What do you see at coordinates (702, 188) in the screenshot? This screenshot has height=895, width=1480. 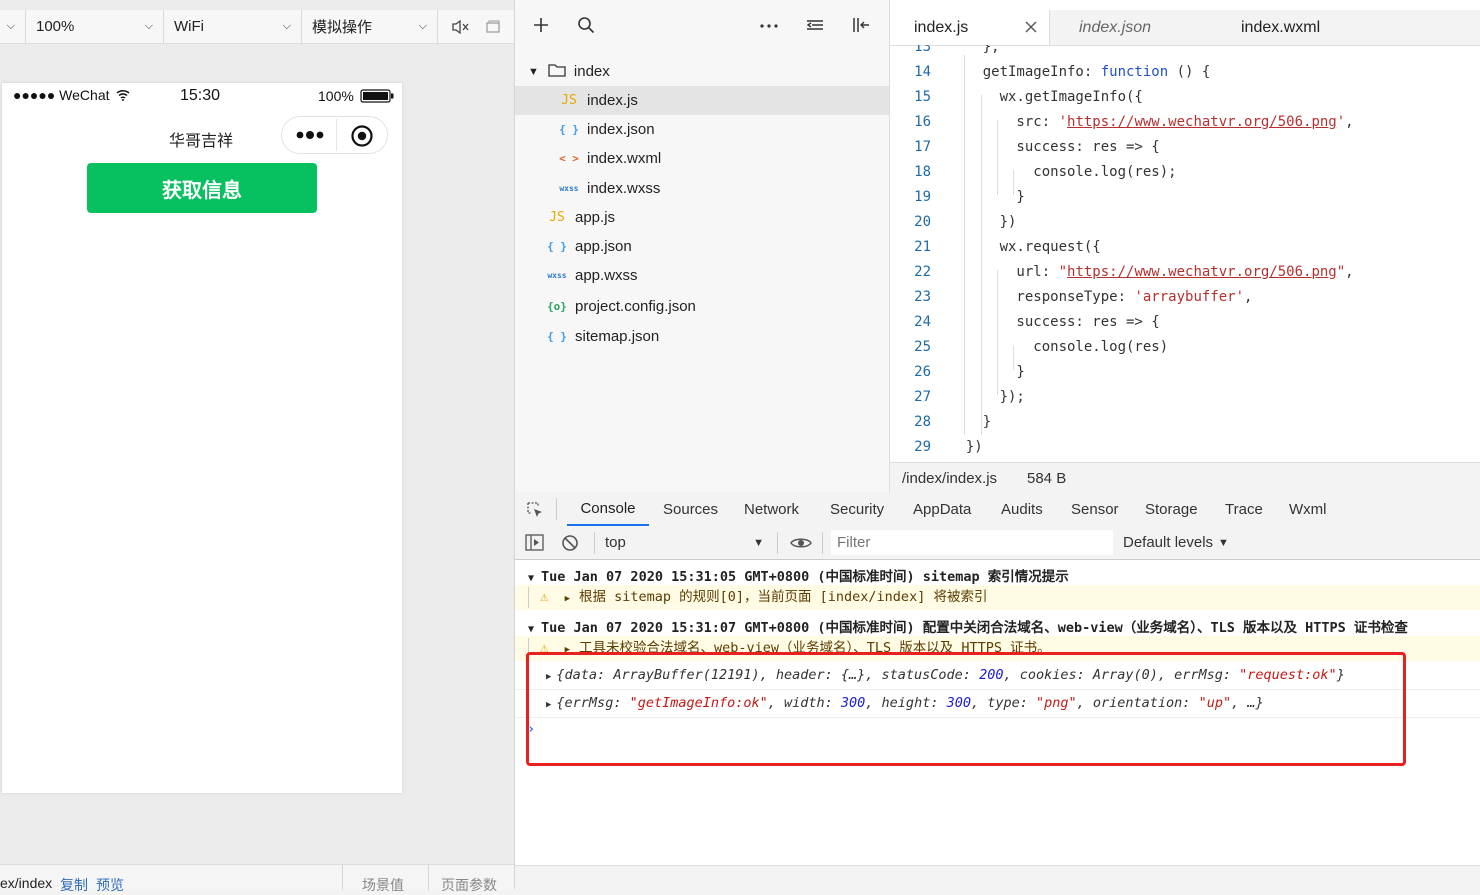 I see `tree-item-index-wxss: wxss index.wxss` at bounding box center [702, 188].